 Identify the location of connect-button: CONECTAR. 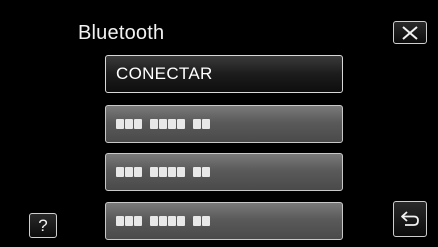
(224, 74).